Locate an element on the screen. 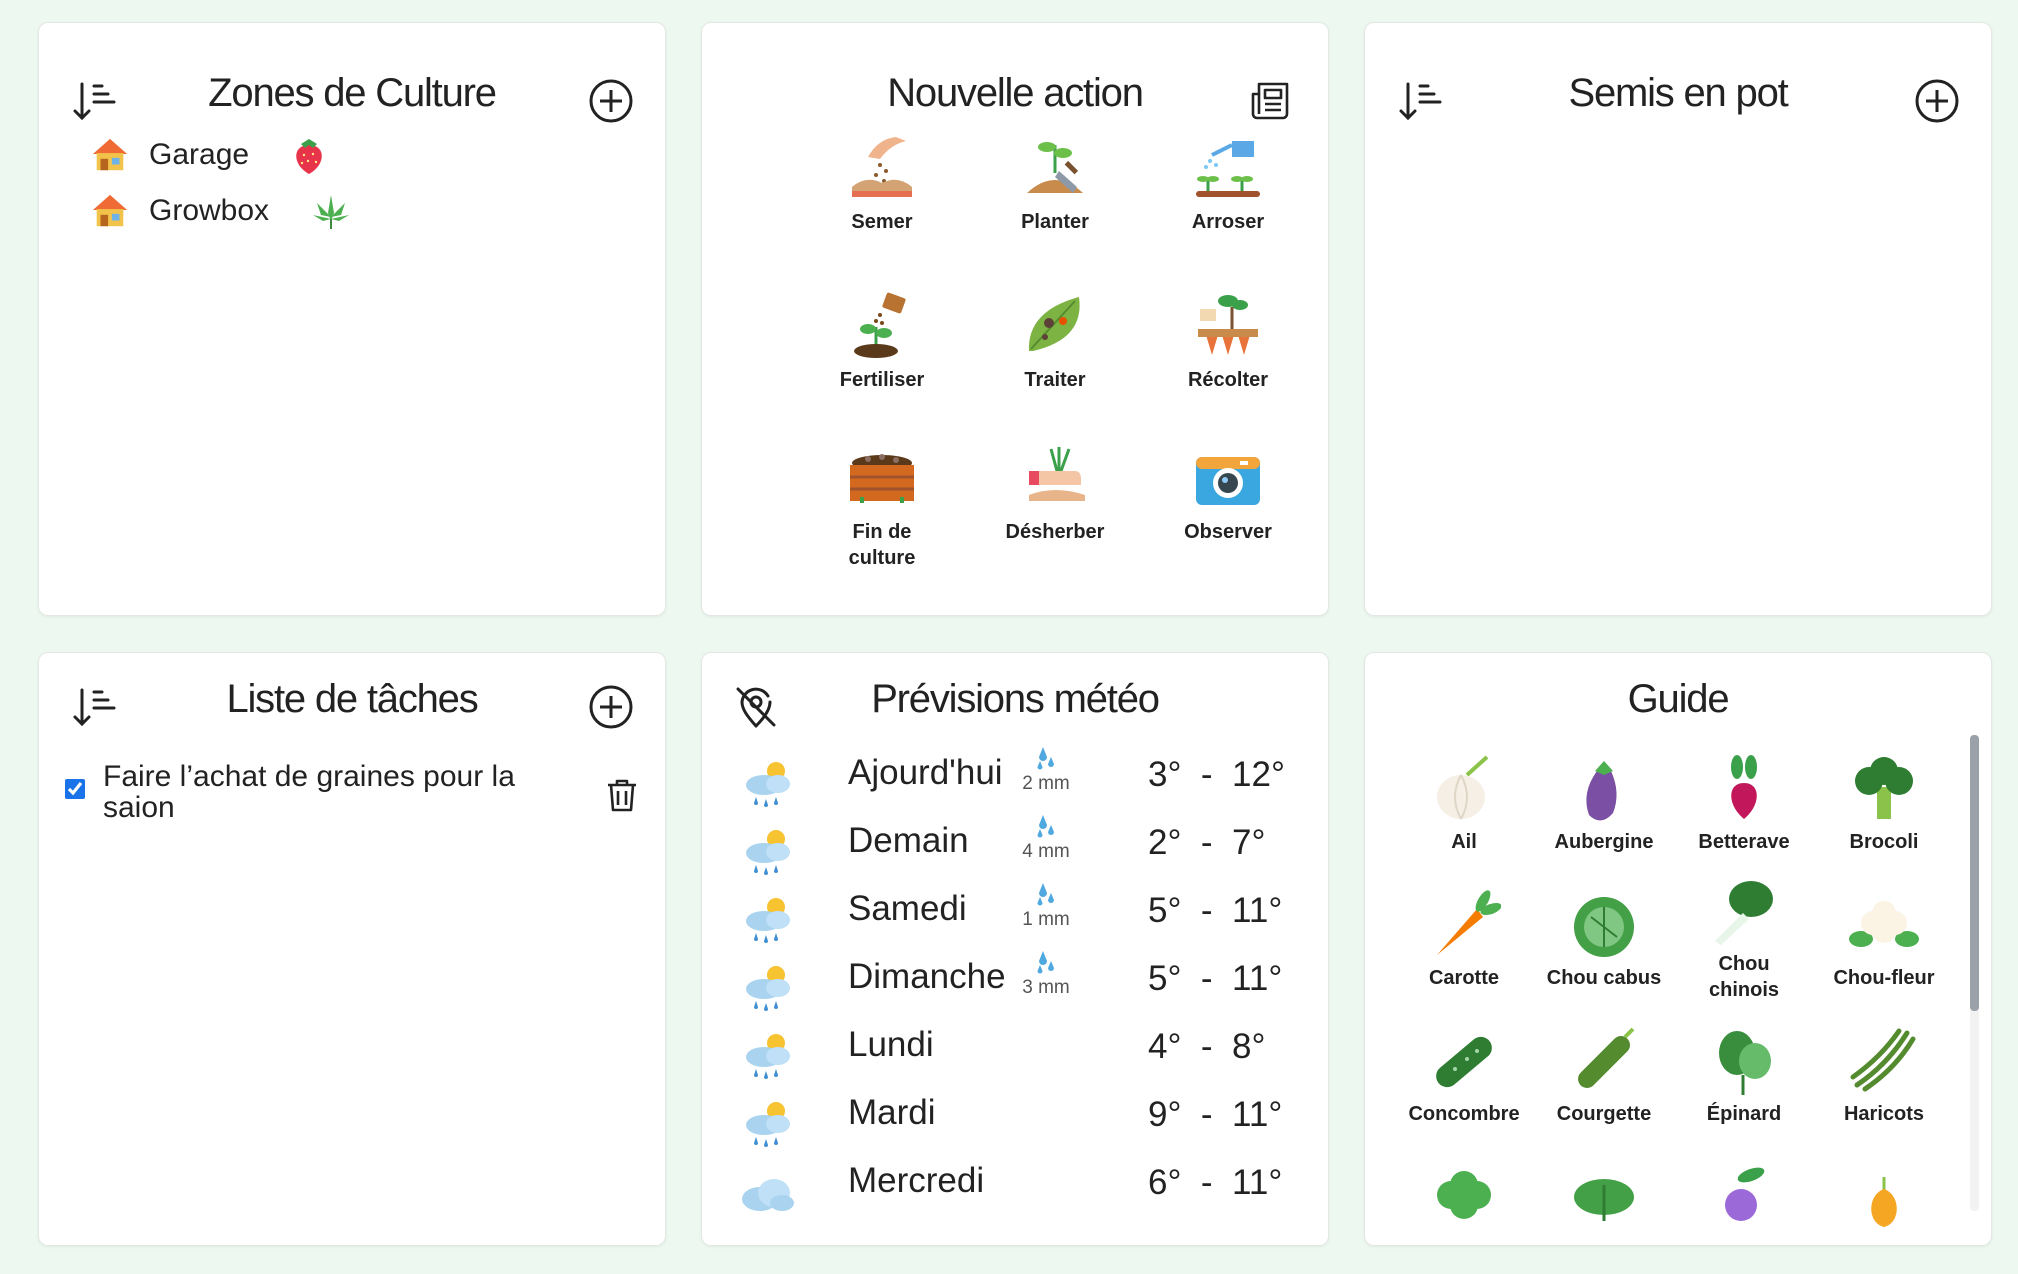 This screenshot has height=1274, width=2018. guide-item-chou-cabus: Chou cabus is located at coordinates (1604, 940).